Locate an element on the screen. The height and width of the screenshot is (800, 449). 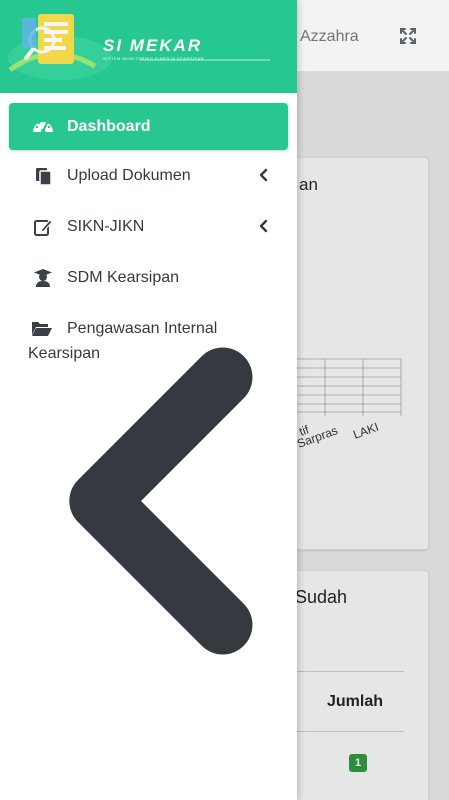
fullscreen-icon is located at coordinates (408, 36).